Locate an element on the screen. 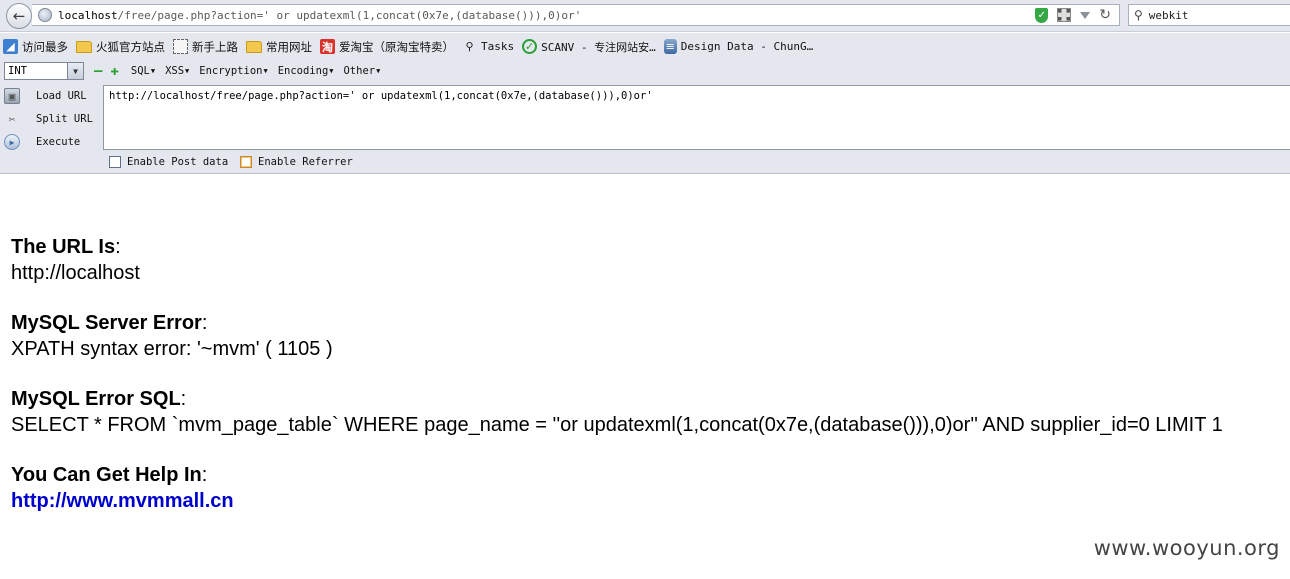 This screenshot has height=579, width=1290. search-box: ⚲ webkit is located at coordinates (1209, 15).